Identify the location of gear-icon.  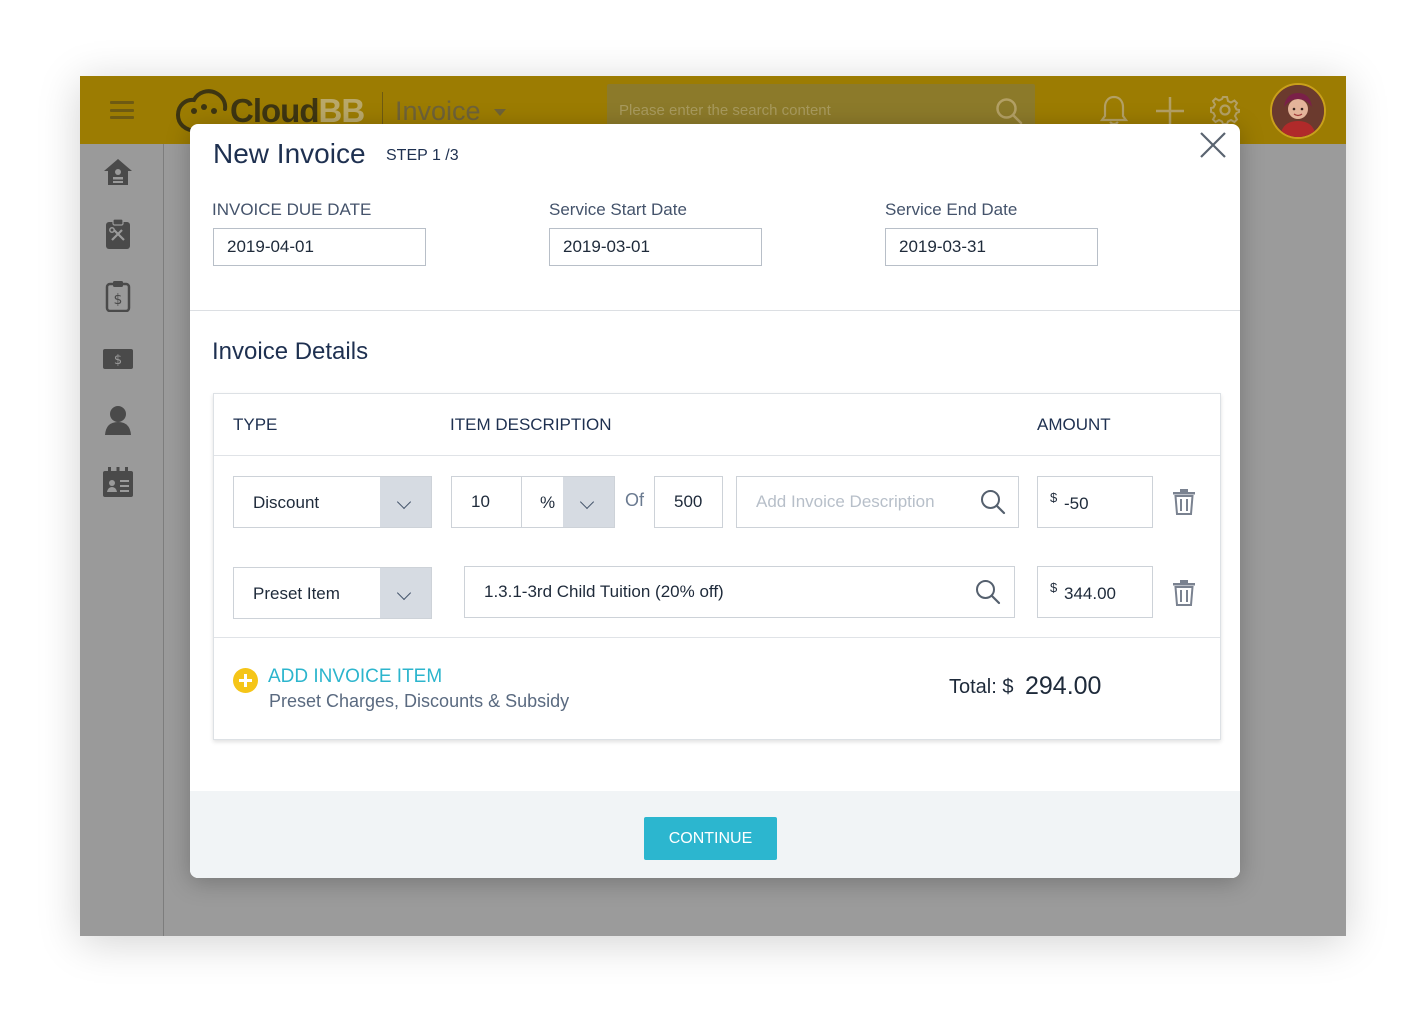
(1225, 110).